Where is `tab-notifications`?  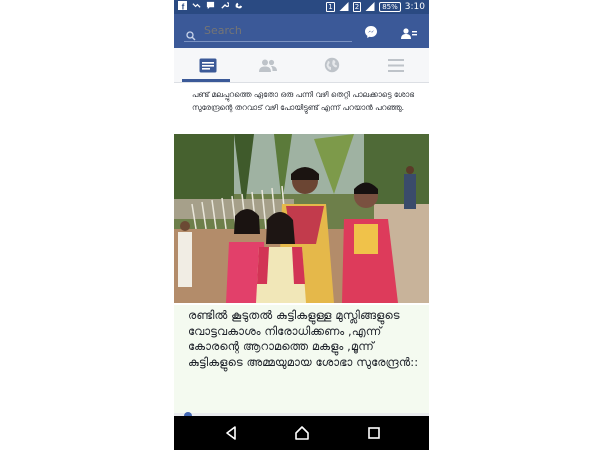 tab-notifications is located at coordinates (332, 65).